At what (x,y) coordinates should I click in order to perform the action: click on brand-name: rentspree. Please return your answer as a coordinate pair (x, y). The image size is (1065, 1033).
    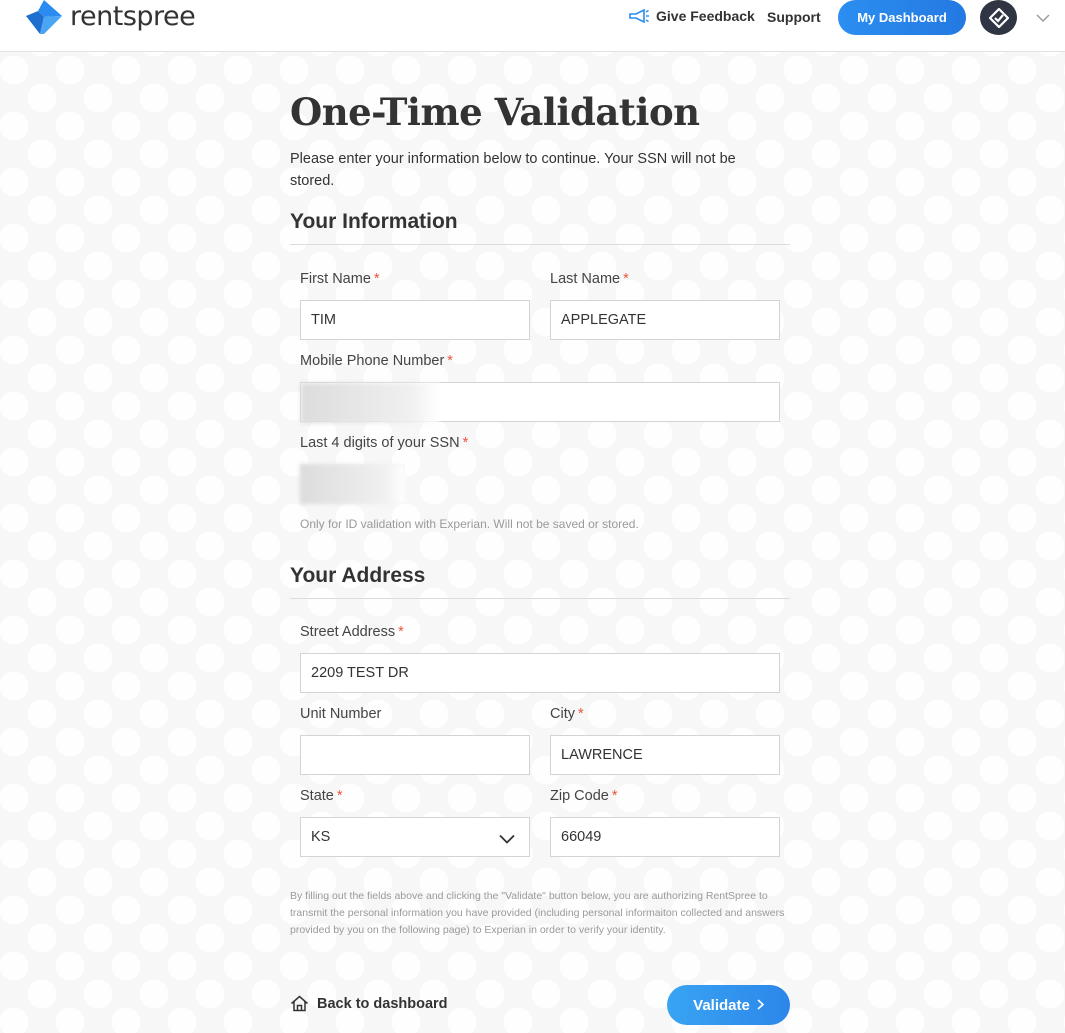
    Looking at the image, I should click on (133, 16).